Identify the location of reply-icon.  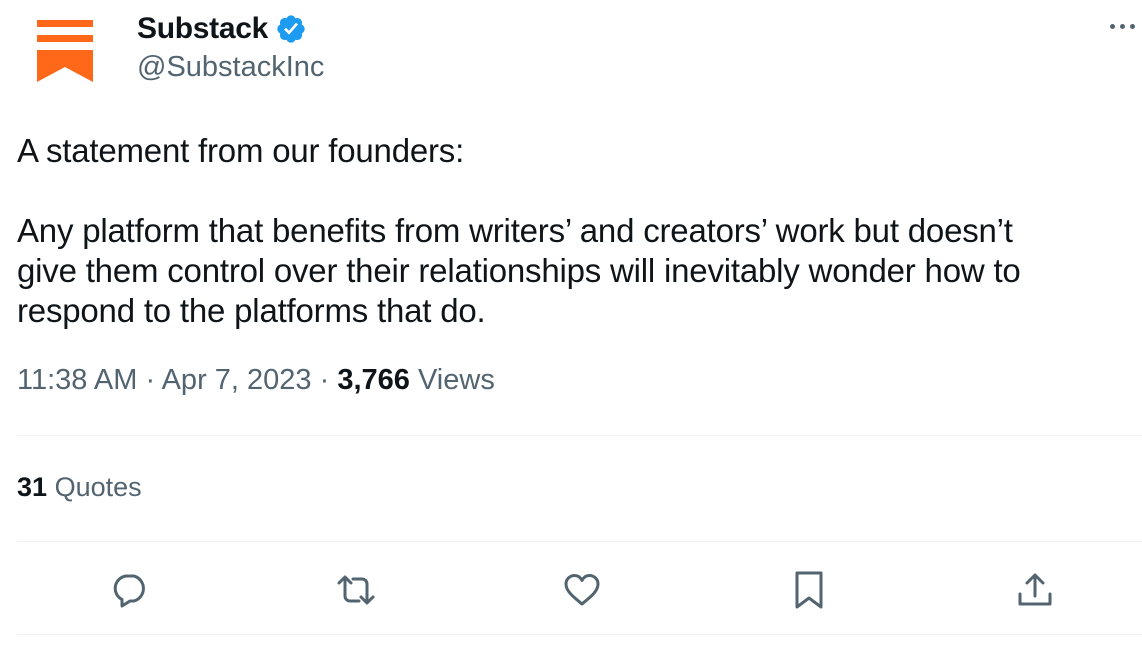
(129, 591).